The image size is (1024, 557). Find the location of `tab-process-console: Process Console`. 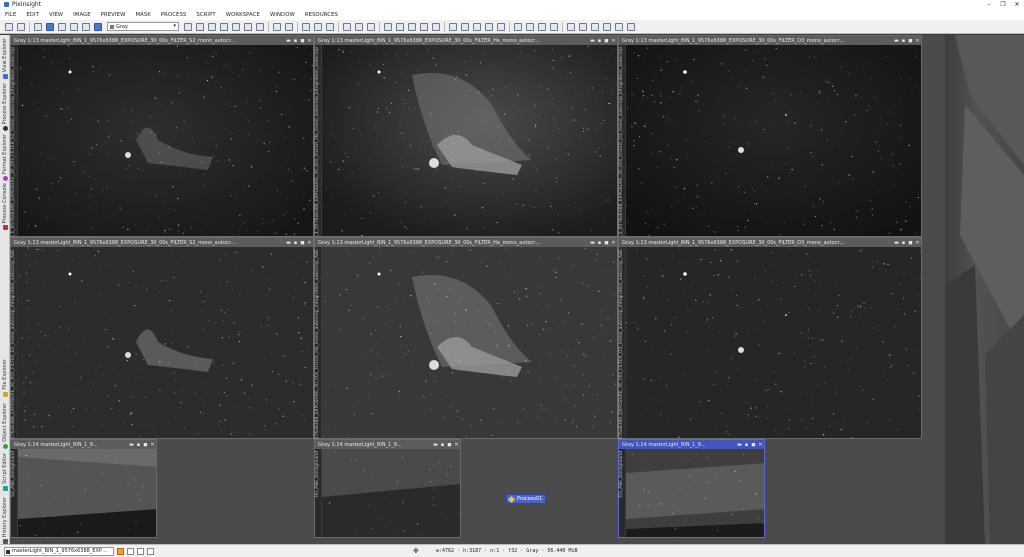

tab-process-console: Process Console is located at coordinates (5, 207).